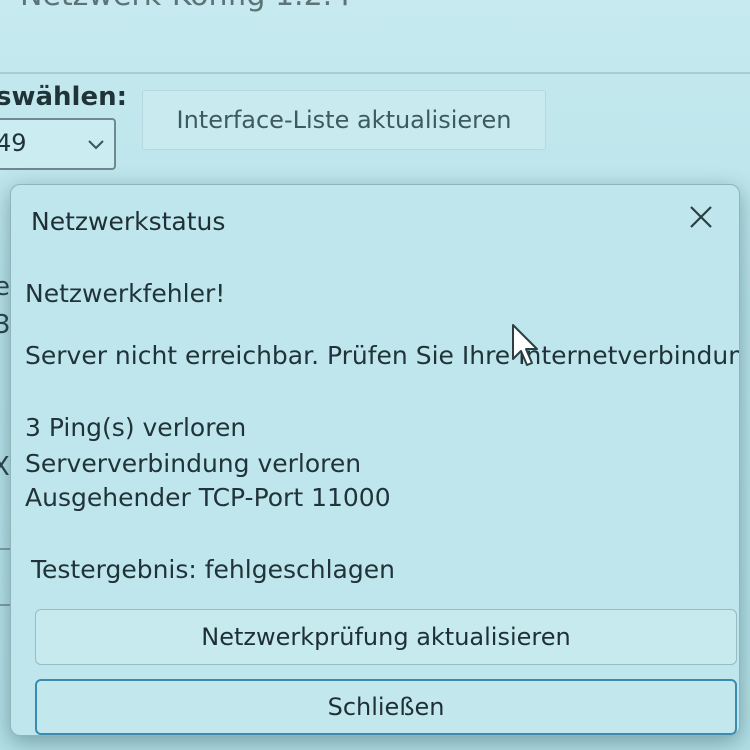  What do you see at coordinates (64, 97) in the screenshot?
I see `interface-select-label: swählen:` at bounding box center [64, 97].